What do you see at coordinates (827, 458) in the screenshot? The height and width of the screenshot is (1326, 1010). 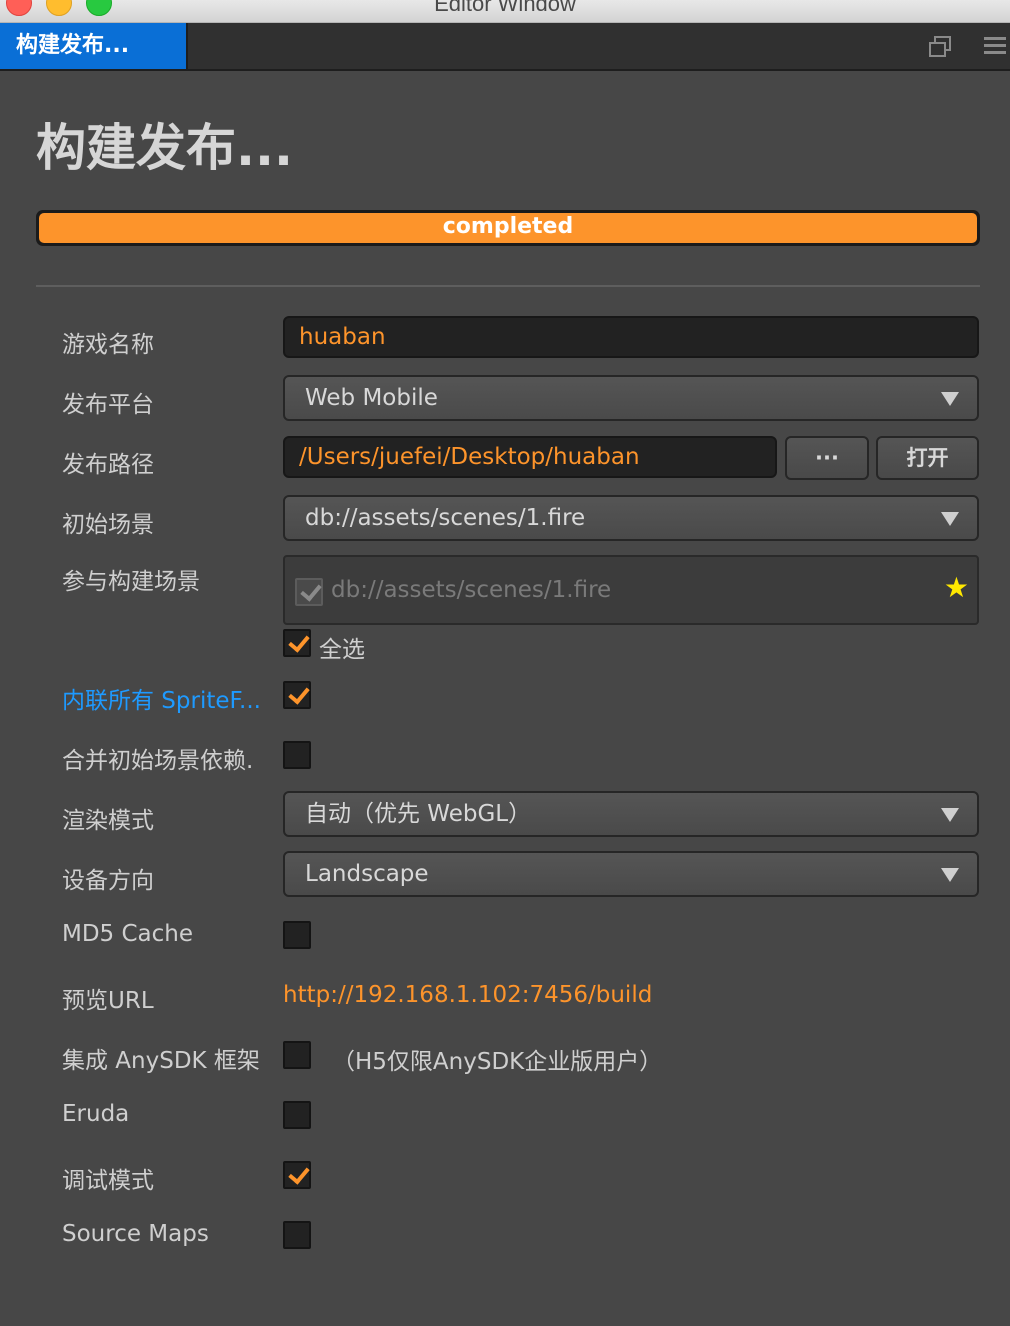 I see `browse-button: ···` at bounding box center [827, 458].